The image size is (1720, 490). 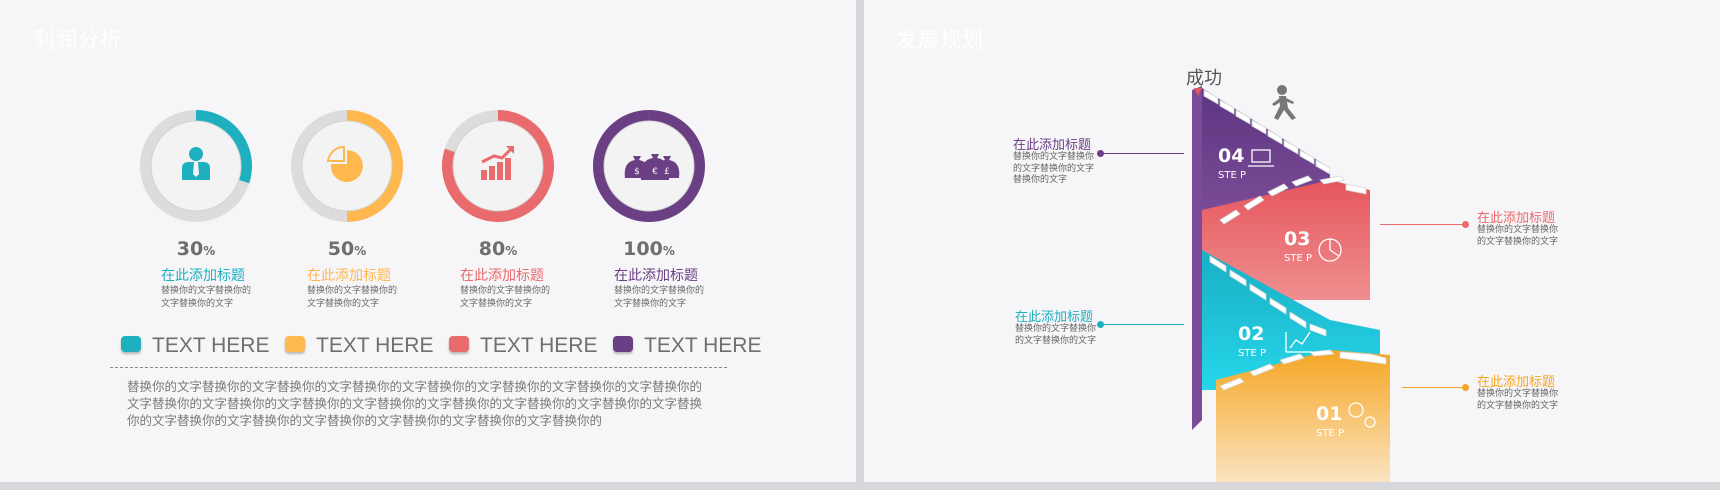 I want to click on step-number-04: 04, so click(x=1231, y=156).